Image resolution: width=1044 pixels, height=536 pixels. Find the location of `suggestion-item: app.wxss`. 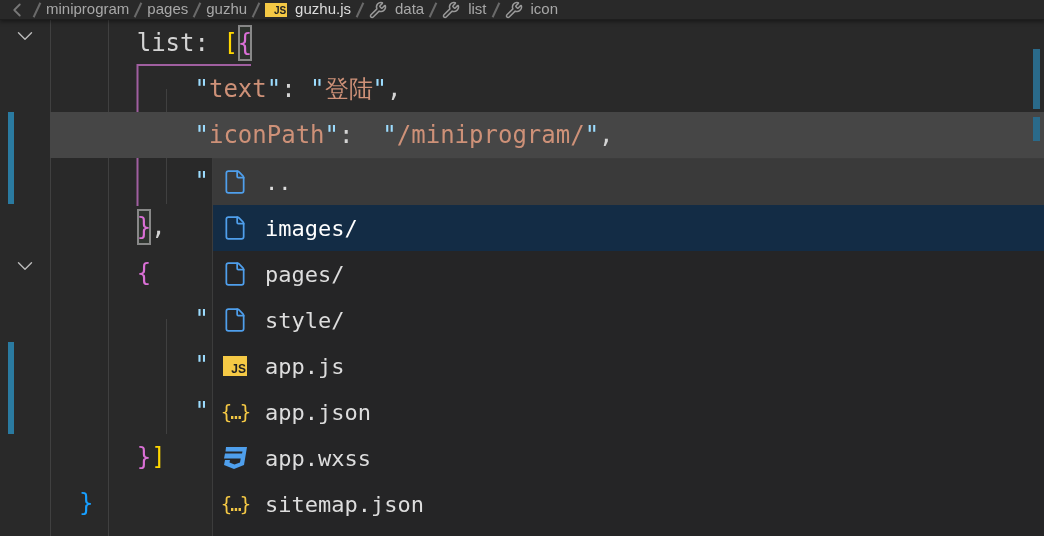

suggestion-item: app.wxss is located at coordinates (628, 458).